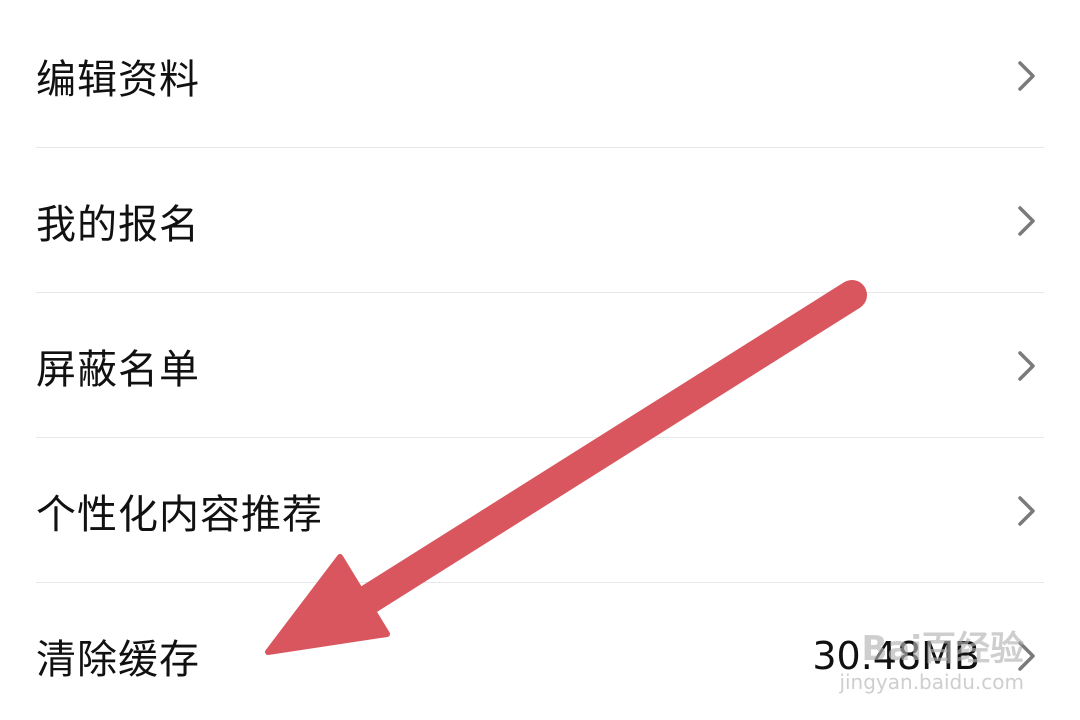 This screenshot has width=1080, height=720. What do you see at coordinates (118, 369) in the screenshot?
I see `settings-item-label: 屏蔽名单` at bounding box center [118, 369].